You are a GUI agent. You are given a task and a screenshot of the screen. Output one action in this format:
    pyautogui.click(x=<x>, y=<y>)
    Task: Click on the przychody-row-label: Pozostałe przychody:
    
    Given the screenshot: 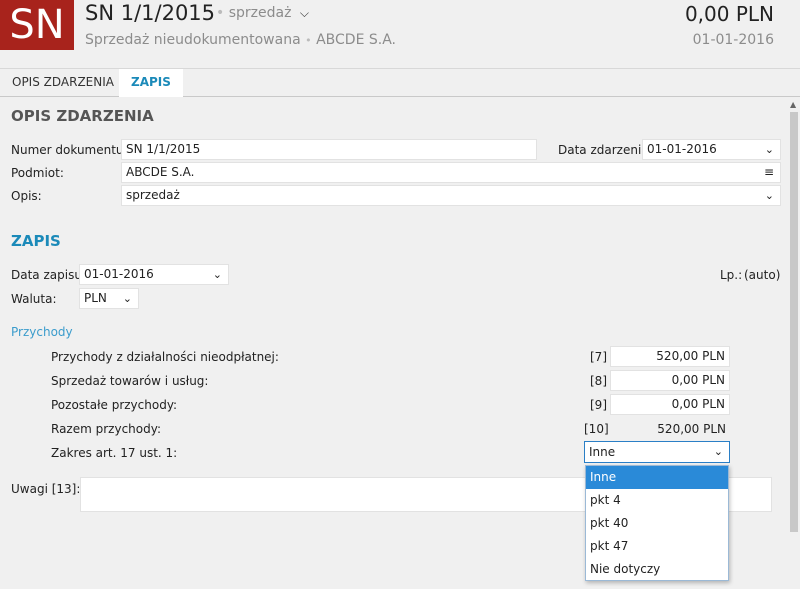 What is the action you would take?
    pyautogui.click(x=114, y=405)
    